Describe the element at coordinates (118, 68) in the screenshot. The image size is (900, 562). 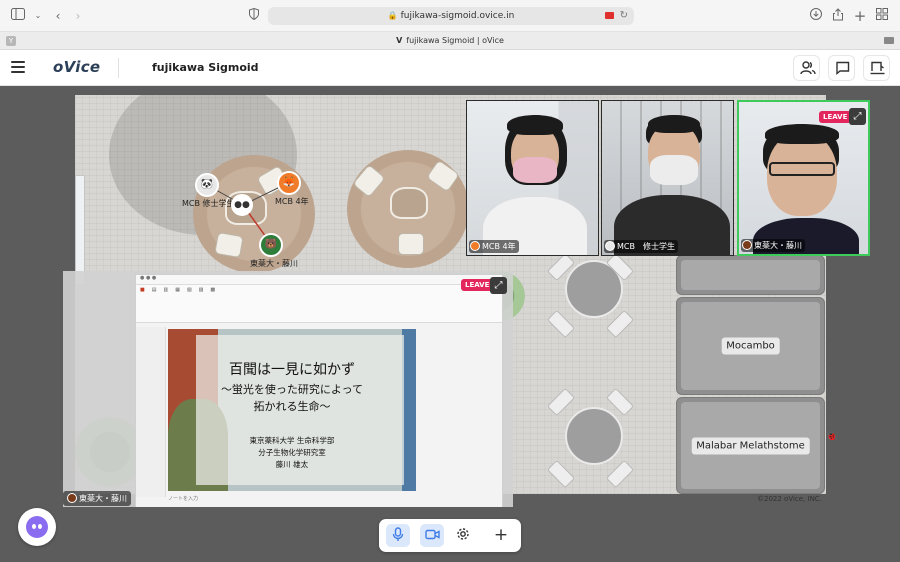
I see `header-divider` at that location.